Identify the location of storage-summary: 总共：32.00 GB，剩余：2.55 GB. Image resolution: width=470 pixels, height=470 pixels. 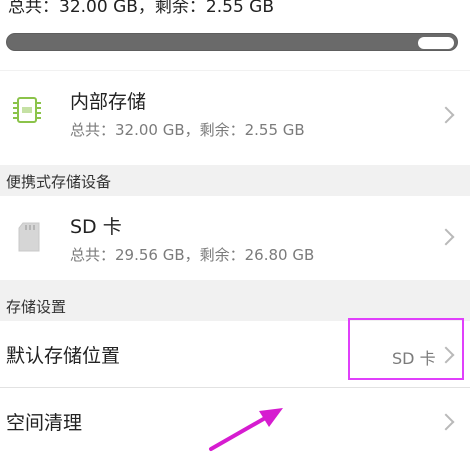
(235, 35).